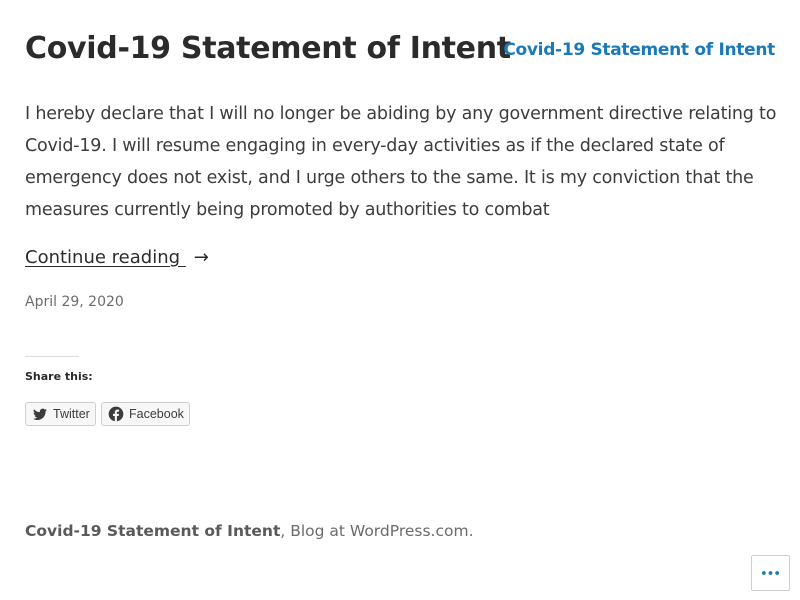 The height and width of the screenshot is (600, 800). I want to click on ellipsis-icon, so click(770, 573).